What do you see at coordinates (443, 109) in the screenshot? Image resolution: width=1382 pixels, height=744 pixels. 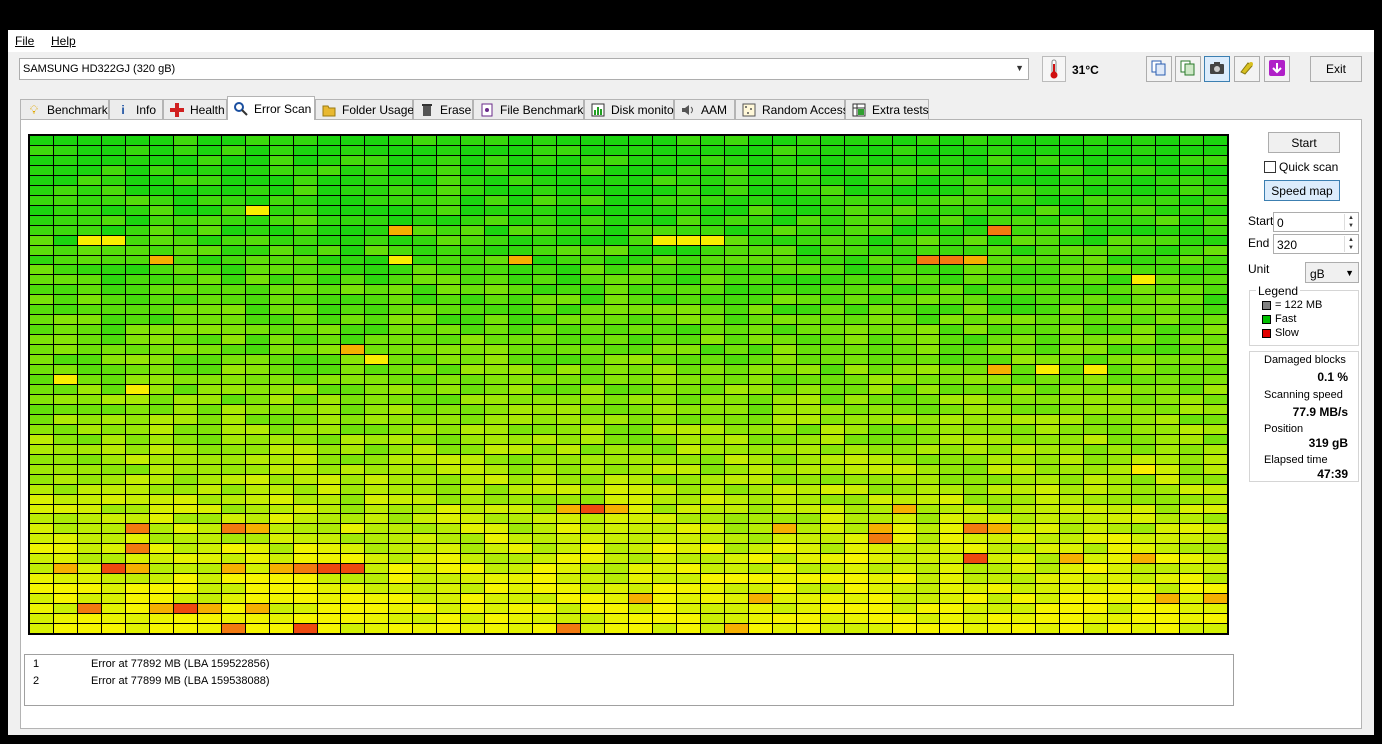 I see `tab-erase: Erase` at bounding box center [443, 109].